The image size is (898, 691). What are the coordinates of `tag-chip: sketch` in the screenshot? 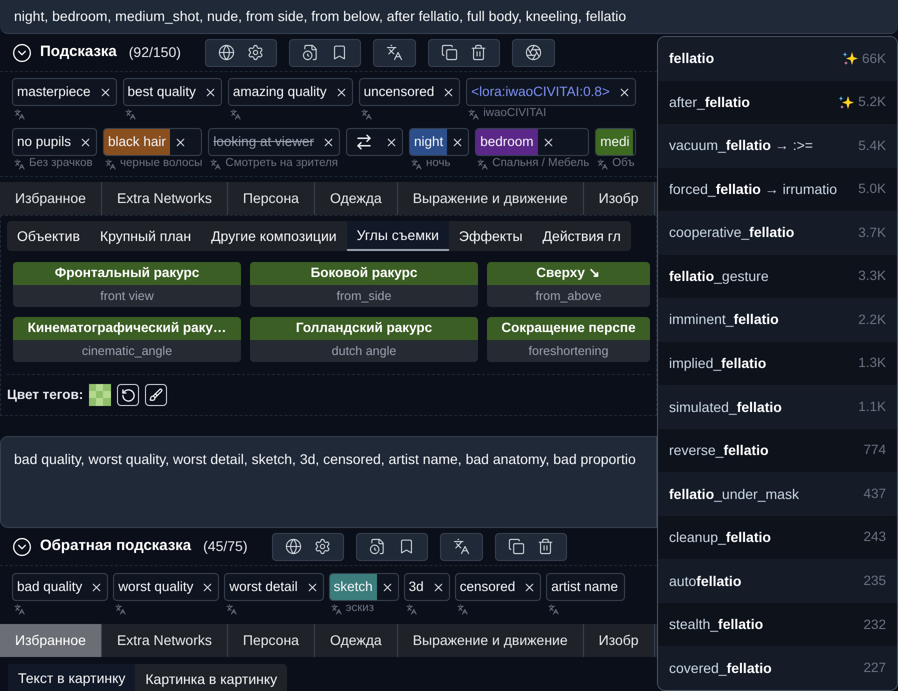 It's located at (363, 587).